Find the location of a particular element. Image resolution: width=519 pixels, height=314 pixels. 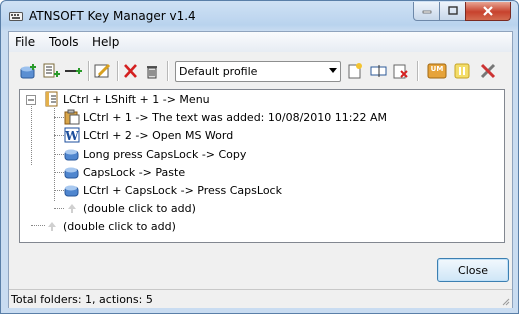

status-bar: Total folders: 1, actions: 5 is located at coordinates (260, 298).